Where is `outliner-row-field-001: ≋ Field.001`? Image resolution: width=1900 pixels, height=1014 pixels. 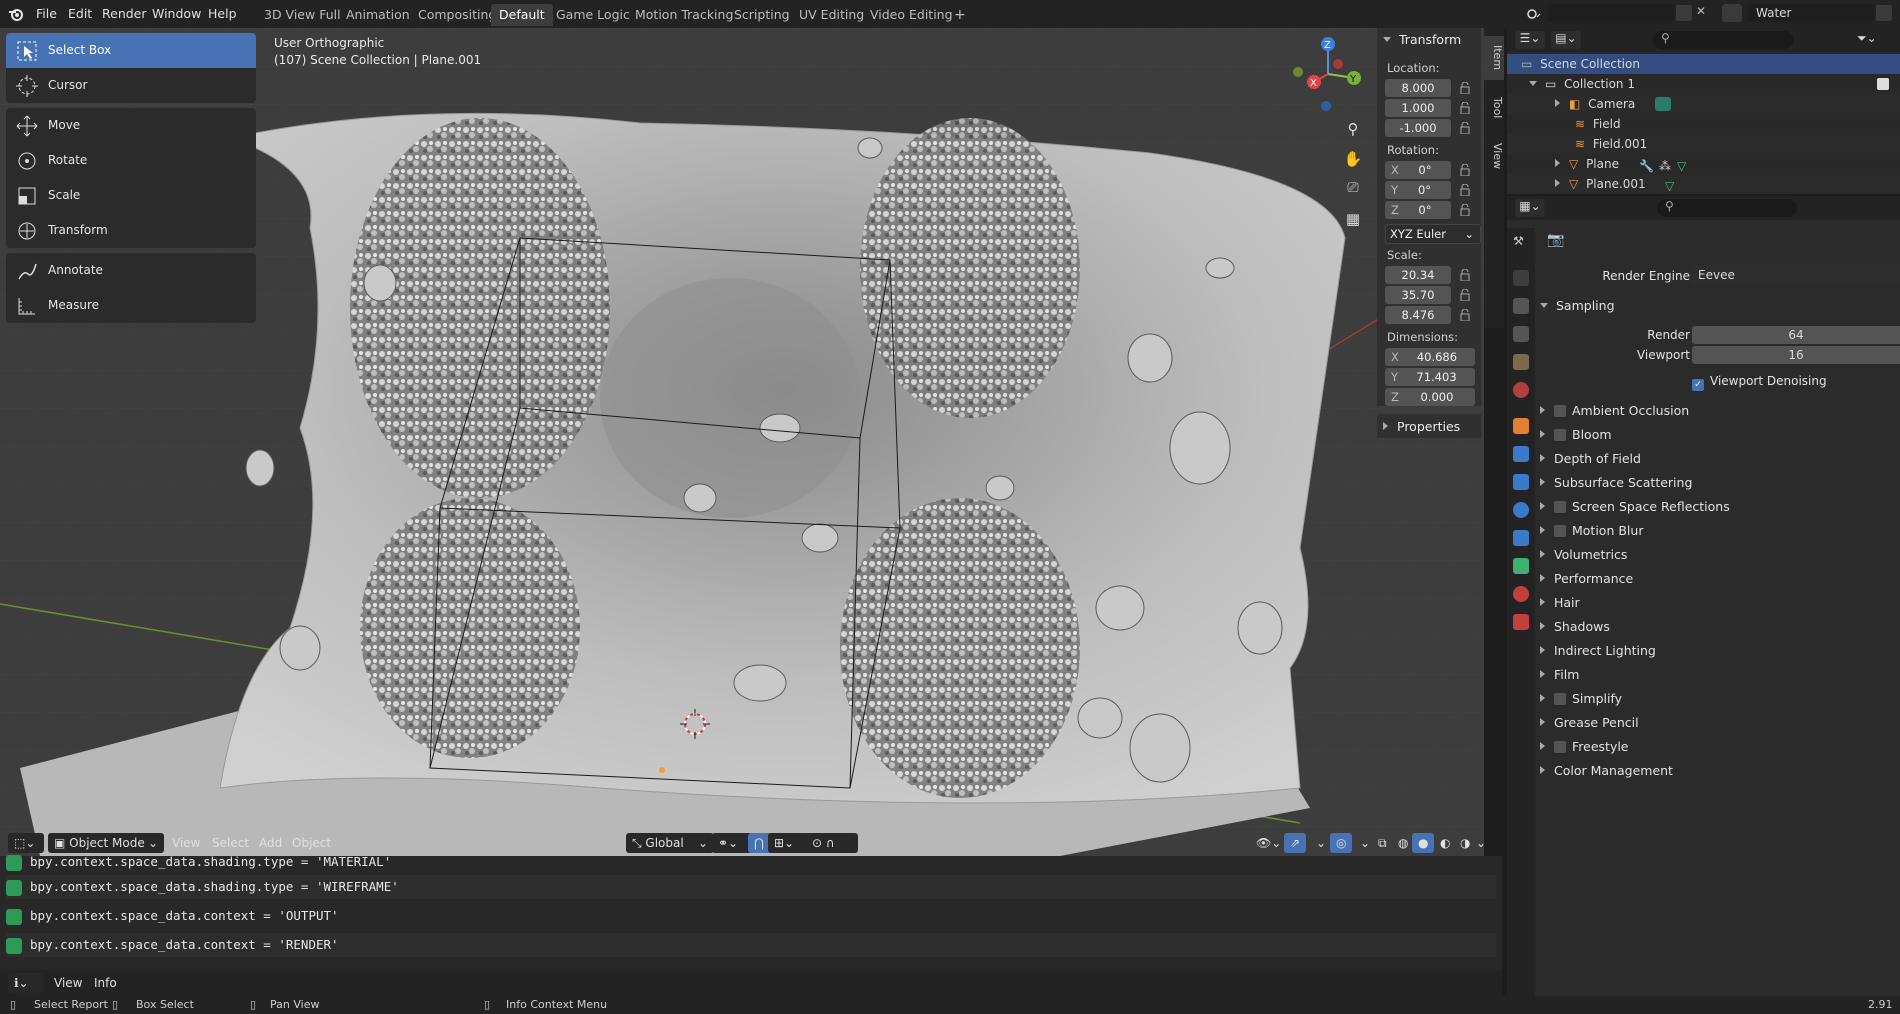
outliner-row-field-001: ≋ Field.001 is located at coordinates (1703, 144).